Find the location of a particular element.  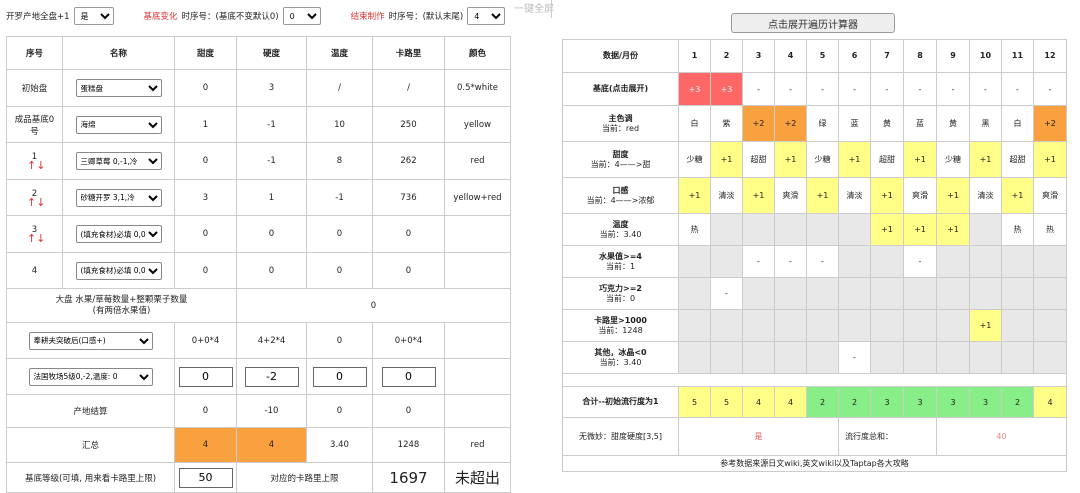

ingredient-select: 蛋糕盘 is located at coordinates (118, 88).